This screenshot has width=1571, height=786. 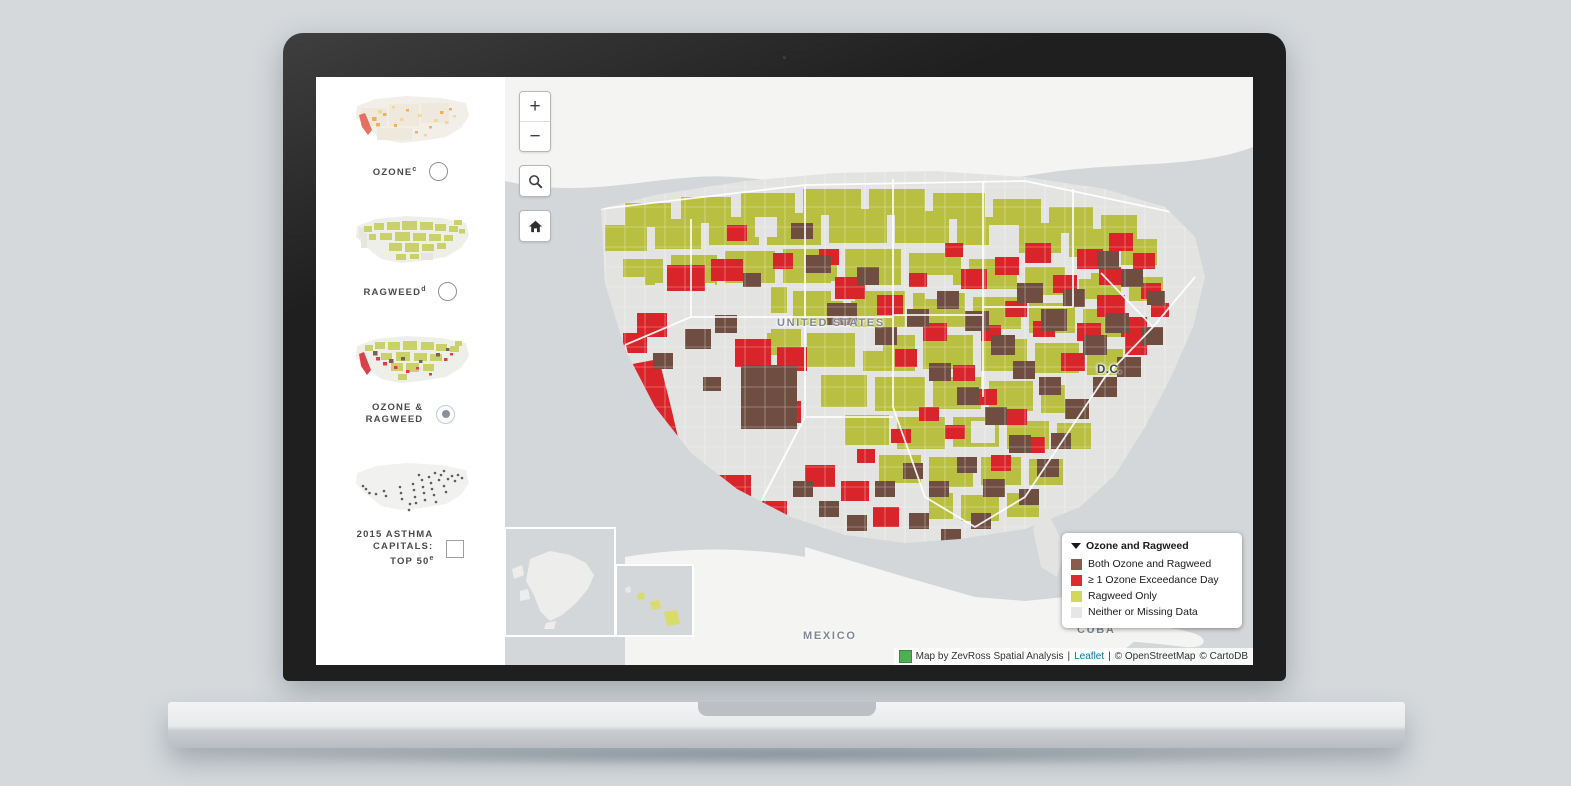 I want to click on us-map-asthma-dots-thumbnail, so click(x=411, y=489).